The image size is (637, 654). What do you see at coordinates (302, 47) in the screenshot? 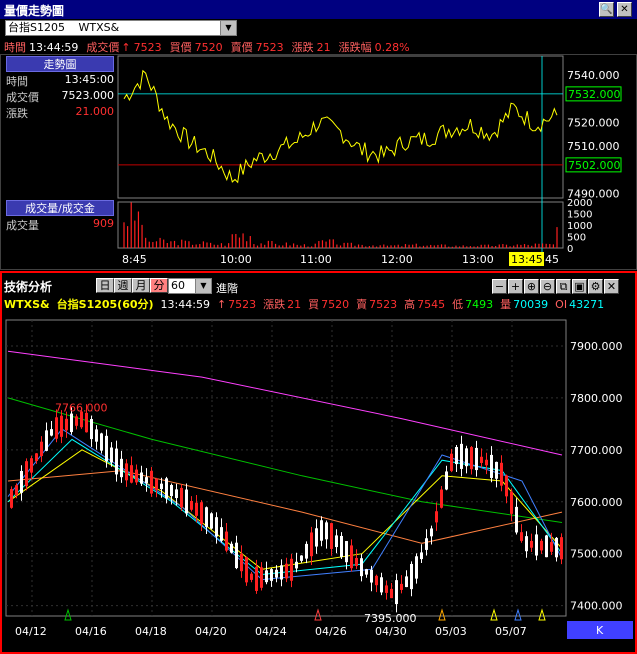
I see `info-label: 漲跌` at bounding box center [302, 47].